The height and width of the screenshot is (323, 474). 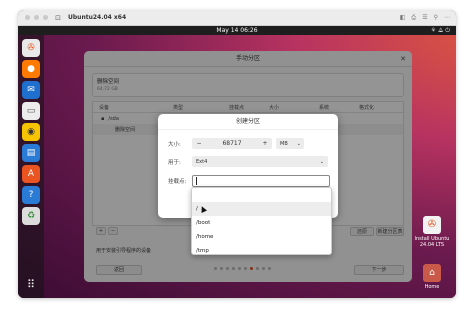 I want to click on mount-option-root: /, so click(x=261, y=209).